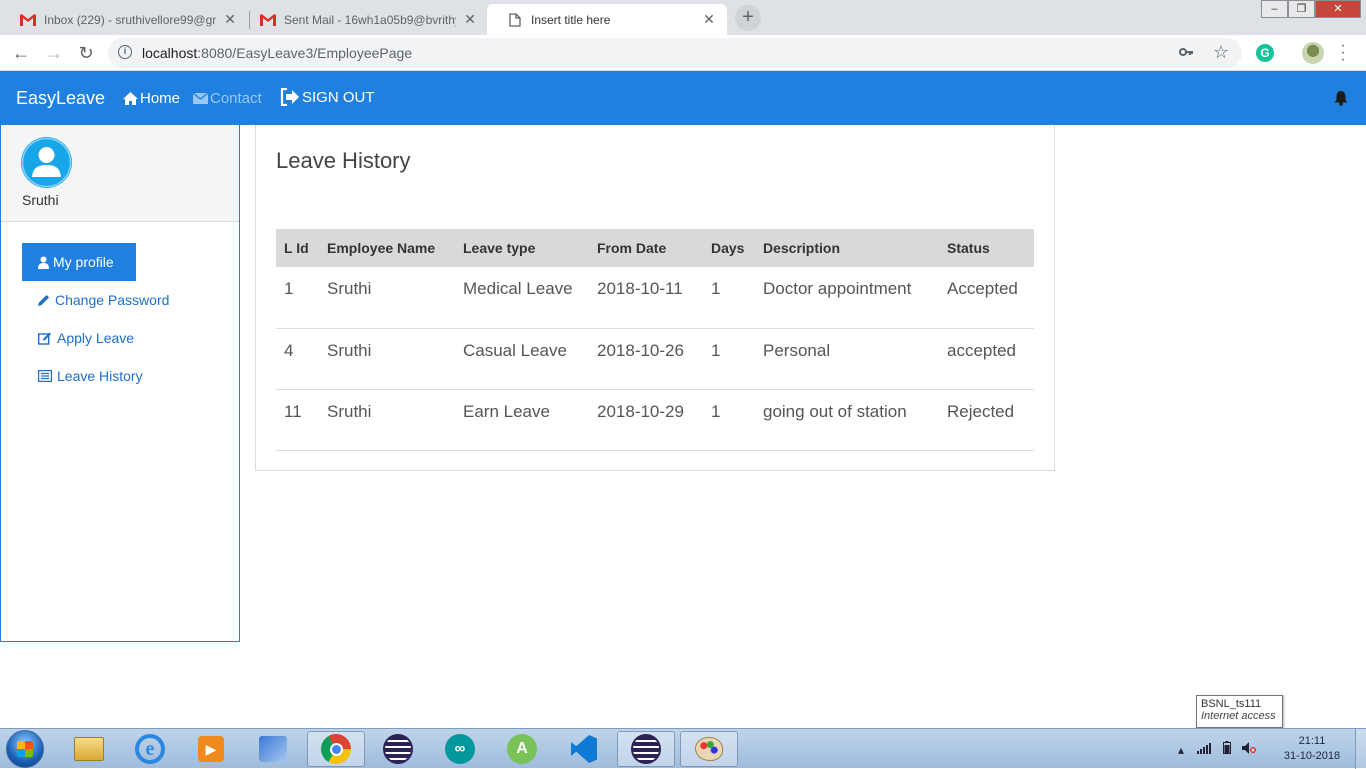  I want to click on show-desktop-button, so click(1360, 749).